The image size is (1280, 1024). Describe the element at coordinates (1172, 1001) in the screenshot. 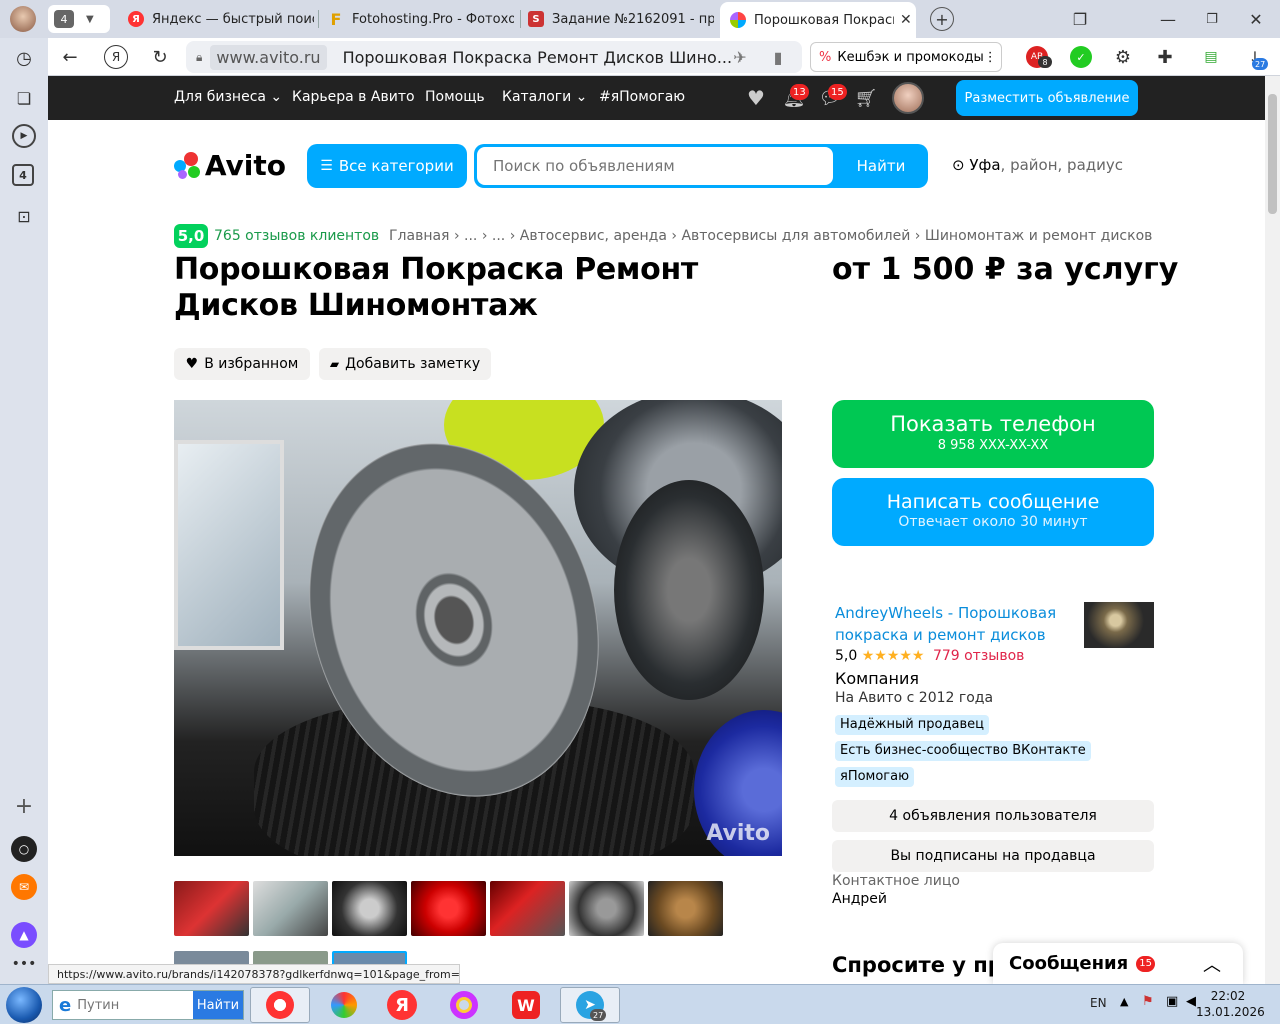

I see `tray-network-icon: ▣` at that location.